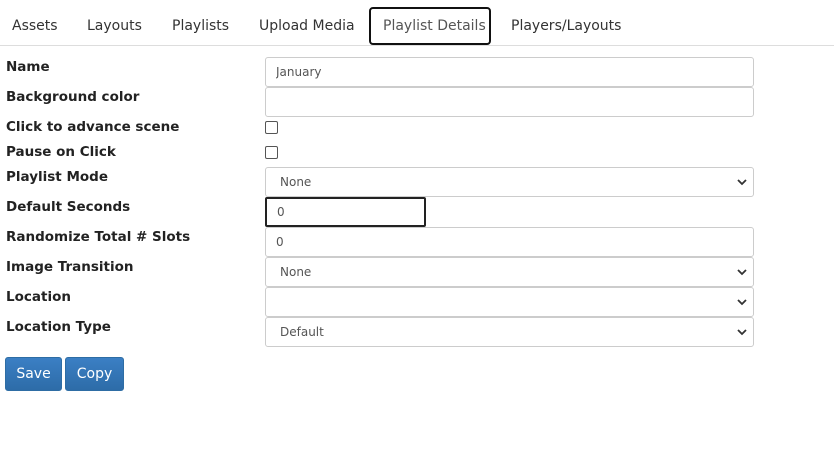  Describe the element at coordinates (61, 152) in the screenshot. I see `pause-on-click-label: Pause on Click` at that location.